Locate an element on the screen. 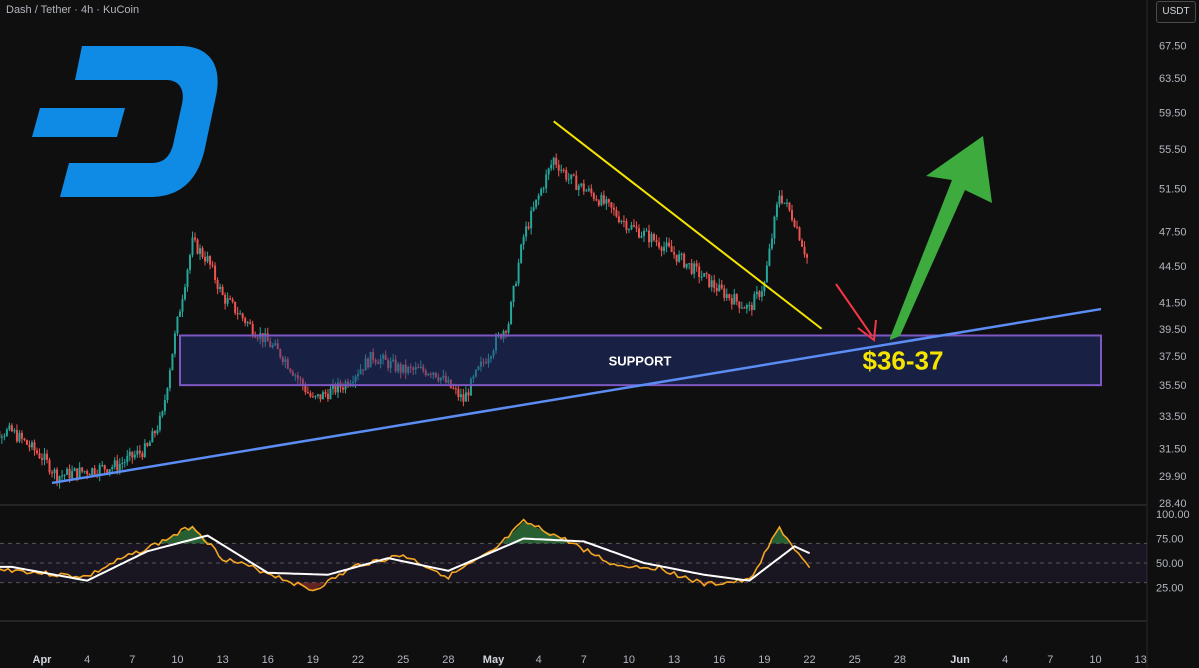 The image size is (1199, 668). time-tick-label: 28 is located at coordinates (448, 660).